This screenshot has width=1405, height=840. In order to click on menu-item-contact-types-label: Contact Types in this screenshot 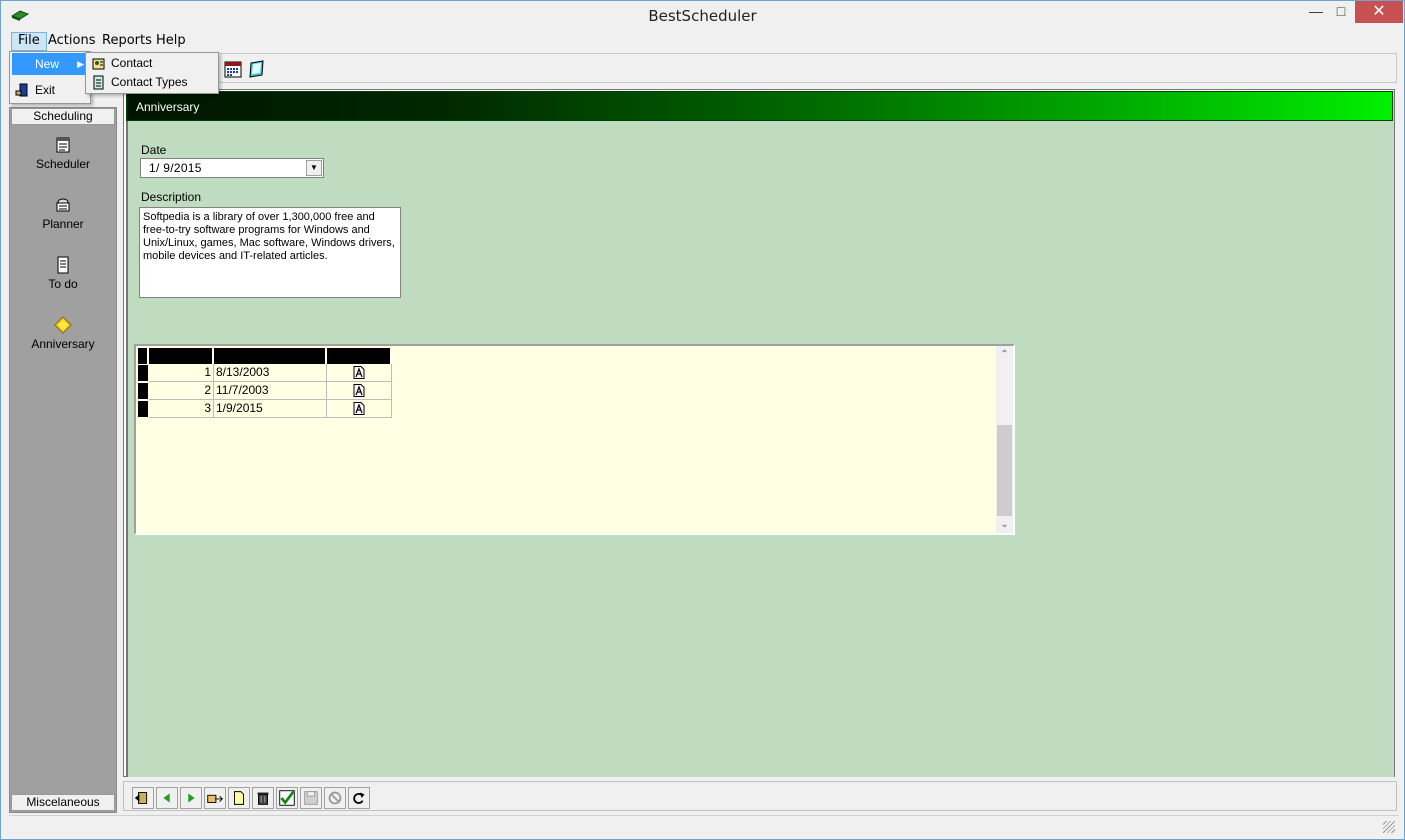, I will do `click(149, 82)`.